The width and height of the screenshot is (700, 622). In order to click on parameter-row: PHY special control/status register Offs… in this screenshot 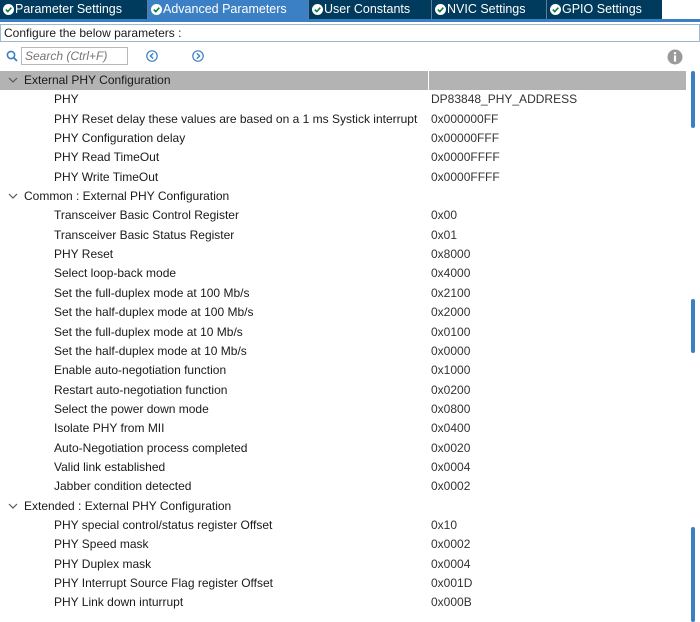, I will do `click(343, 525)`.